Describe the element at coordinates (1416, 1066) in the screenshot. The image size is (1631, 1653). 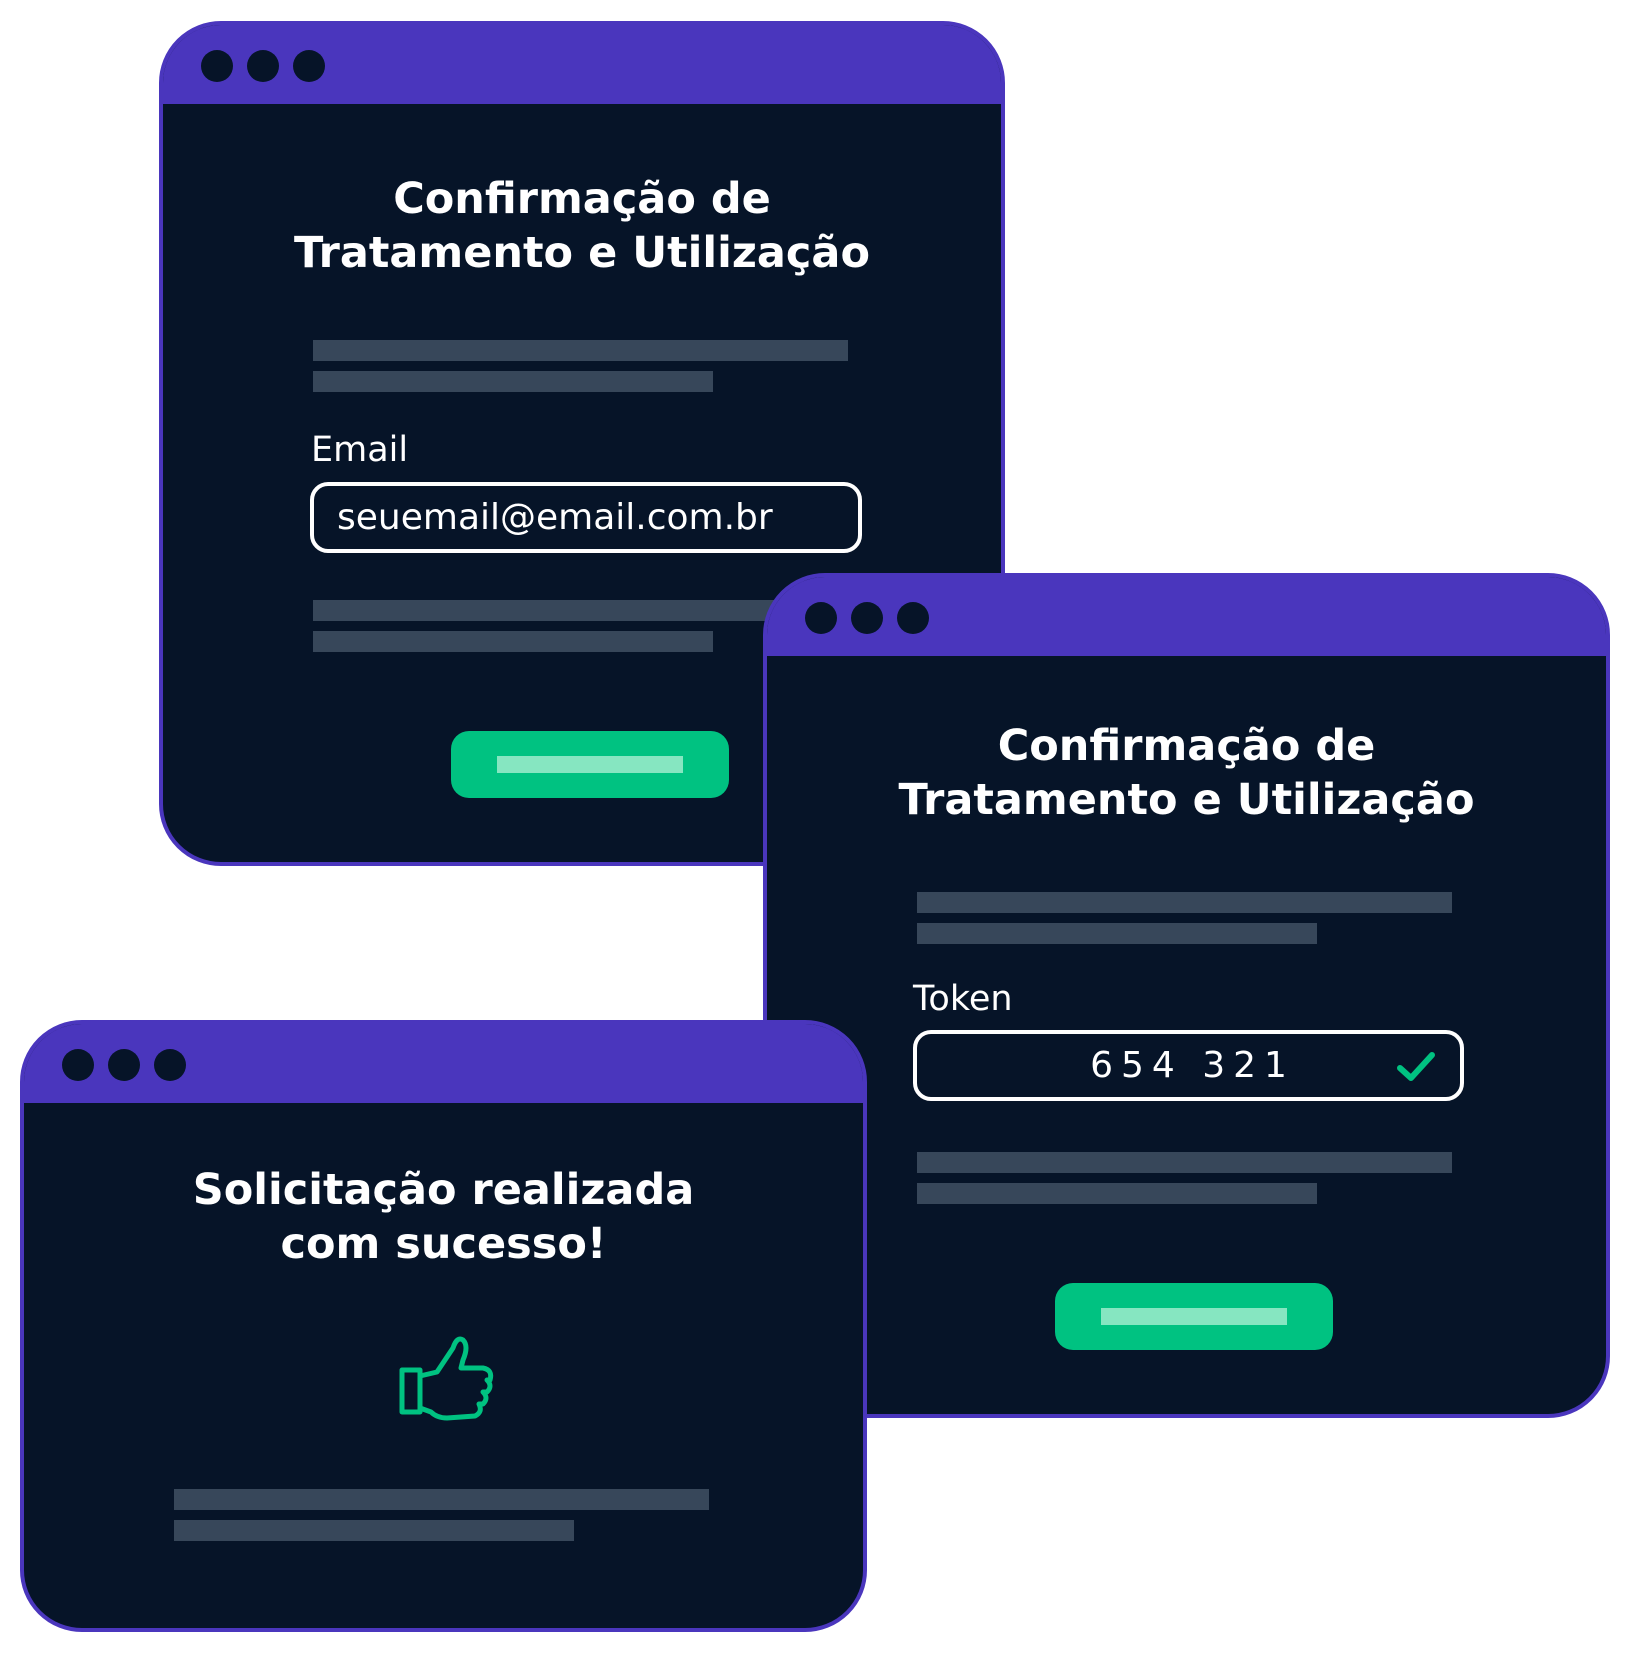
I see `checkmark-icon` at that location.